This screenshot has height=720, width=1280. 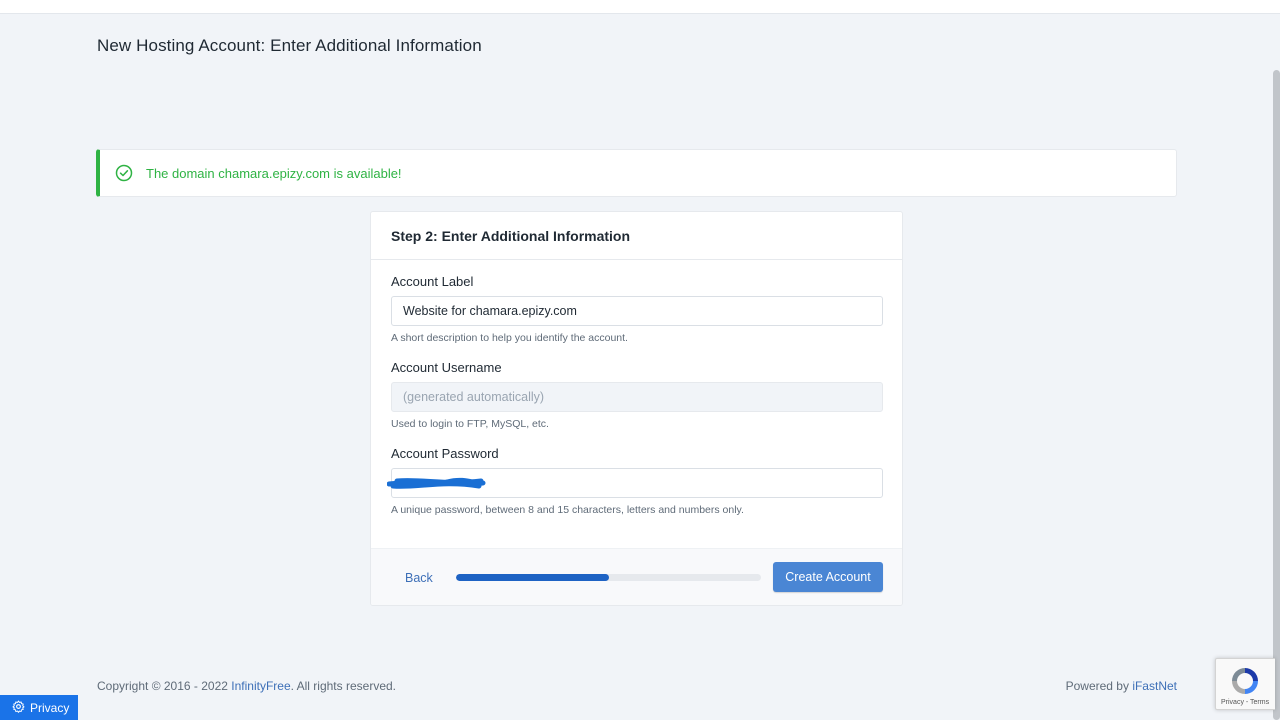 I want to click on back-link: Back, so click(x=419, y=578).